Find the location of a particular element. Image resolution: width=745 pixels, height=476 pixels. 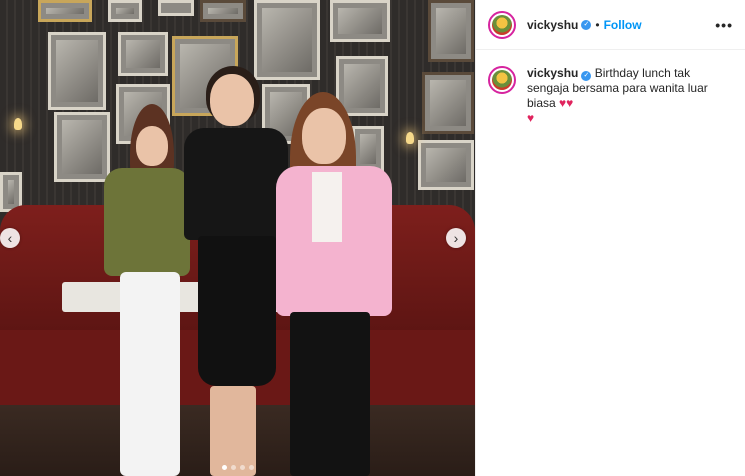

chevron-left-icon: ‹ is located at coordinates (10, 238).